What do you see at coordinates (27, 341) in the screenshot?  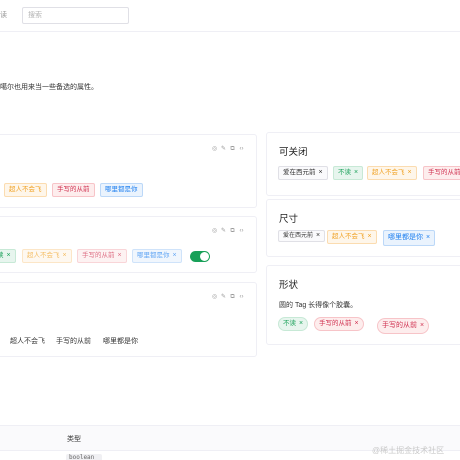 I see `plain-tag: 超人不会飞` at bounding box center [27, 341].